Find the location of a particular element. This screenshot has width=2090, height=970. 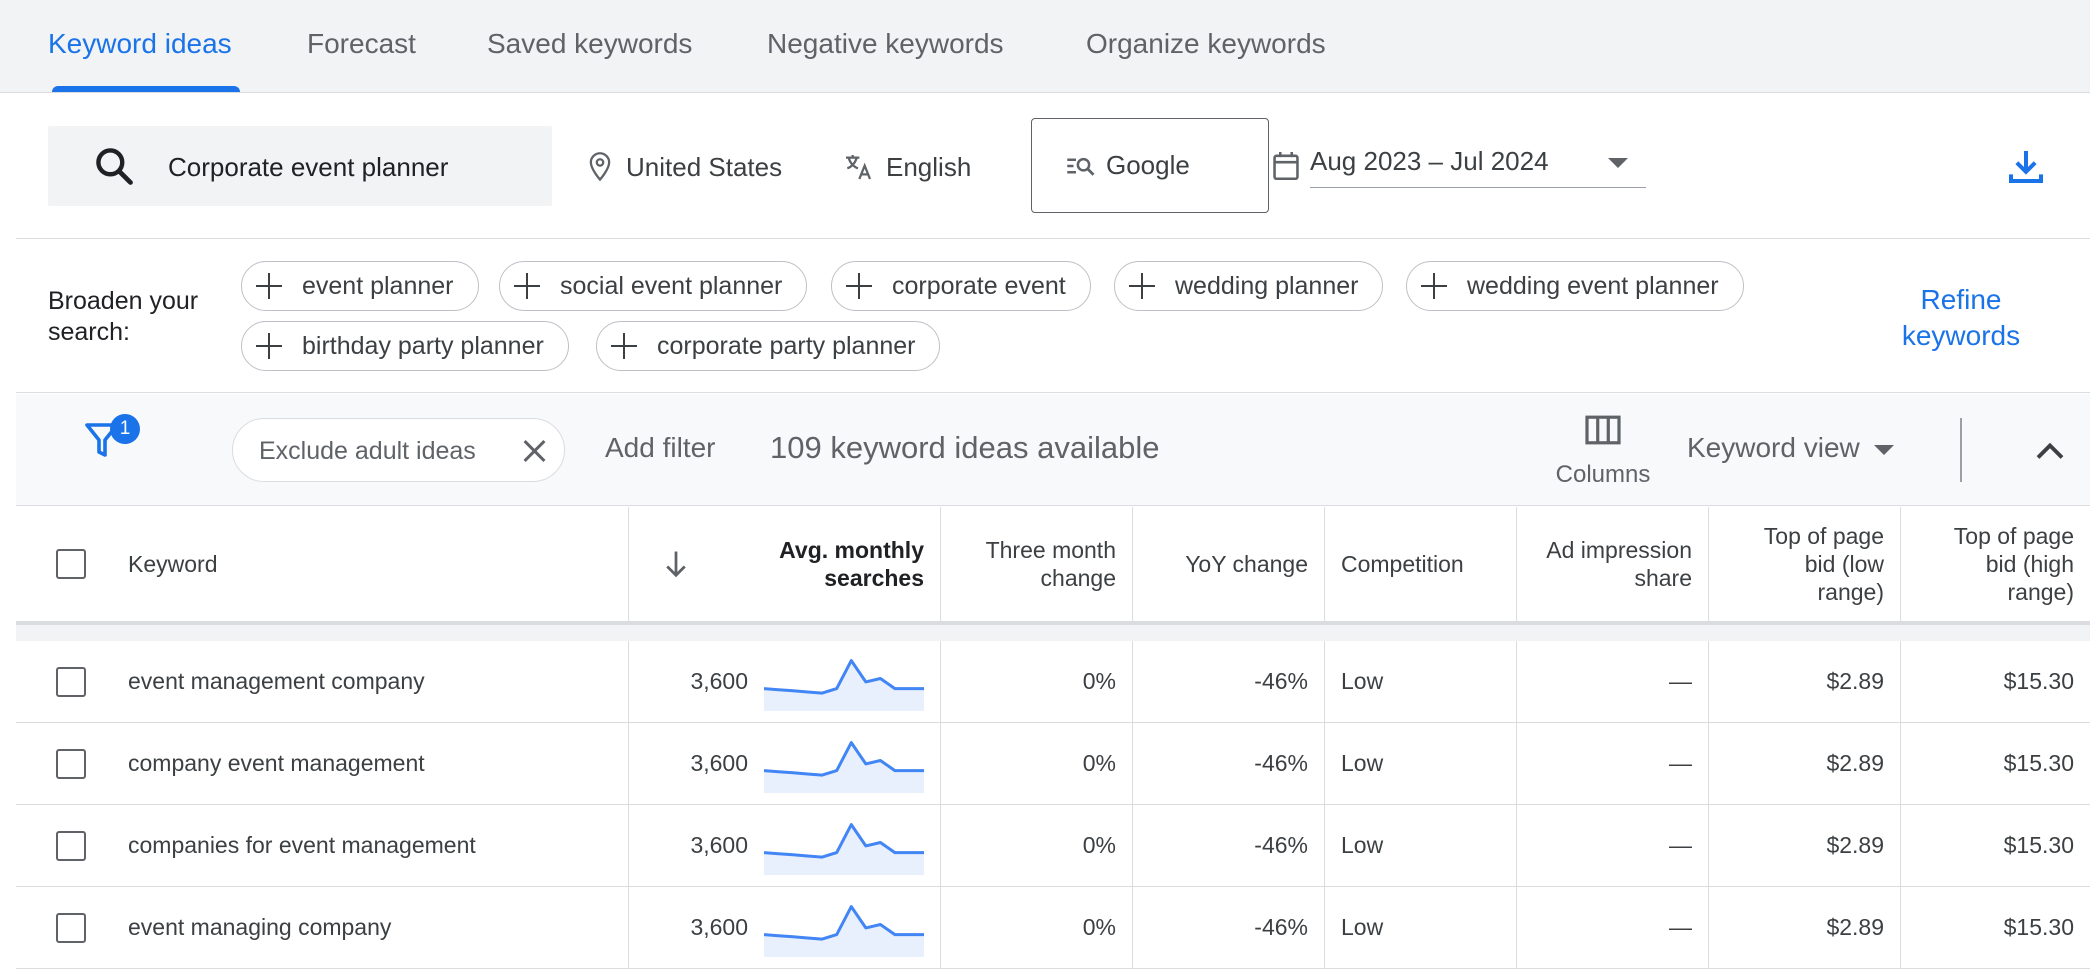

top-bid-high-header: Top of page bid (high range) is located at coordinates (1995, 564).